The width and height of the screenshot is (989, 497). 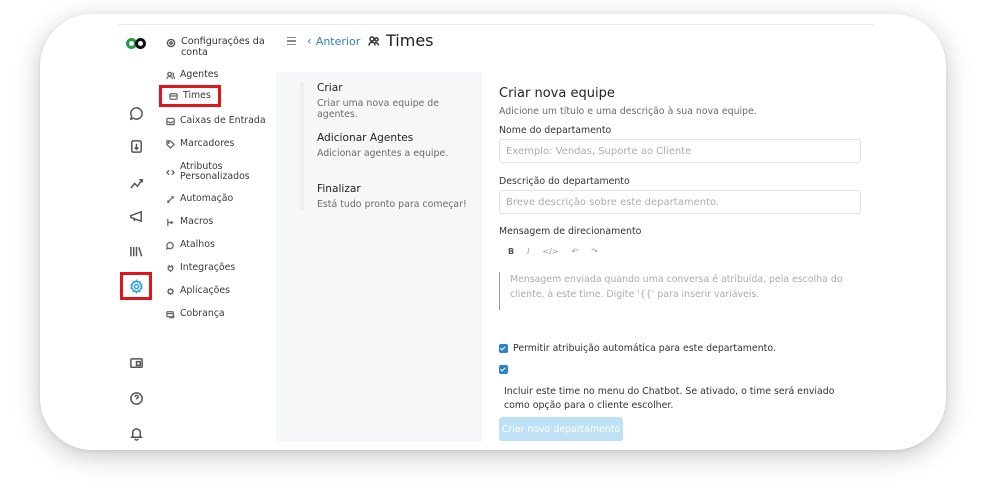 I want to click on reports-icon, so click(x=136, y=182).